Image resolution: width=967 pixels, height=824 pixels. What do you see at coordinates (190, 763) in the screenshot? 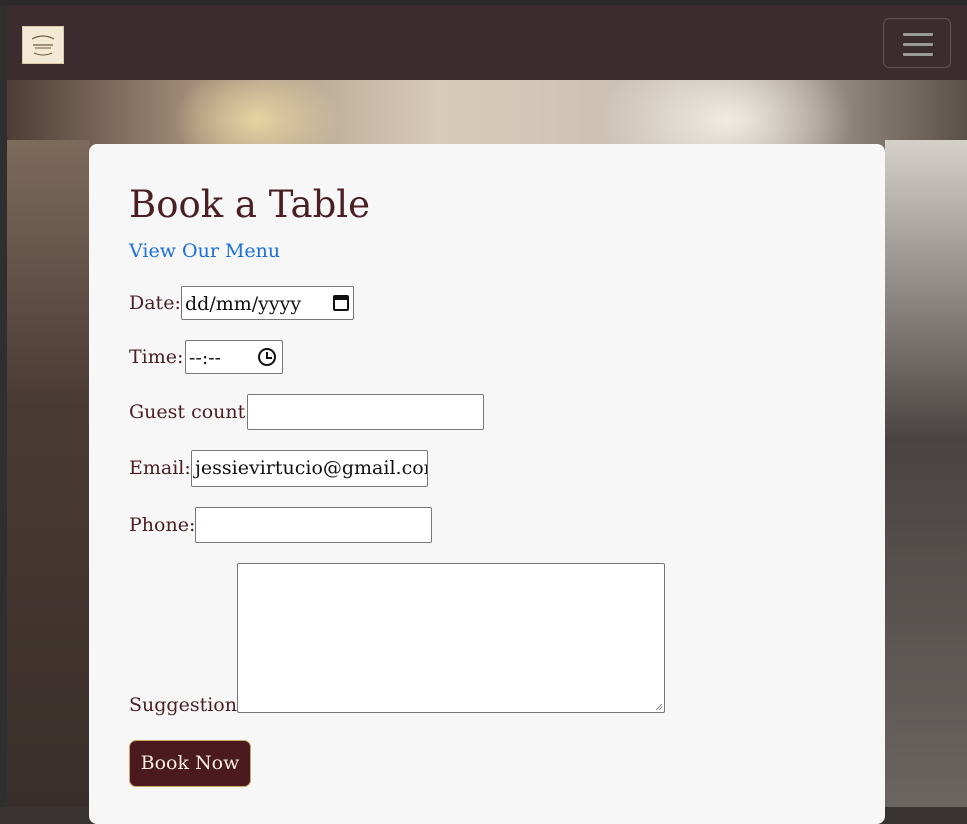
I see `book-now-button: Book Now` at bounding box center [190, 763].